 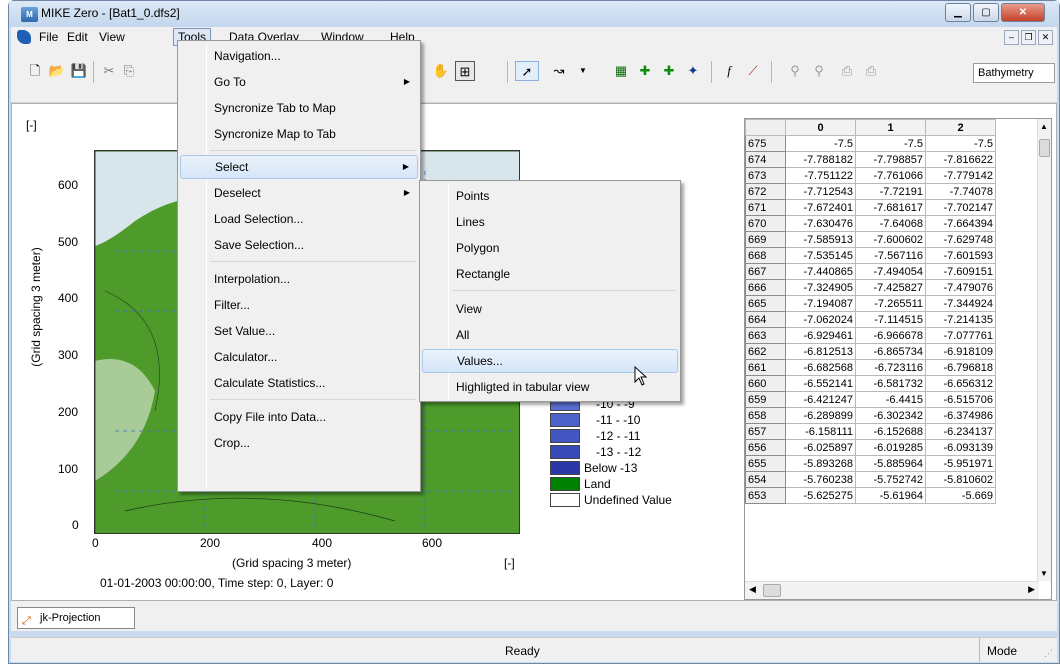 I want to click on table-cell: -7.629748, so click(x=960, y=239).